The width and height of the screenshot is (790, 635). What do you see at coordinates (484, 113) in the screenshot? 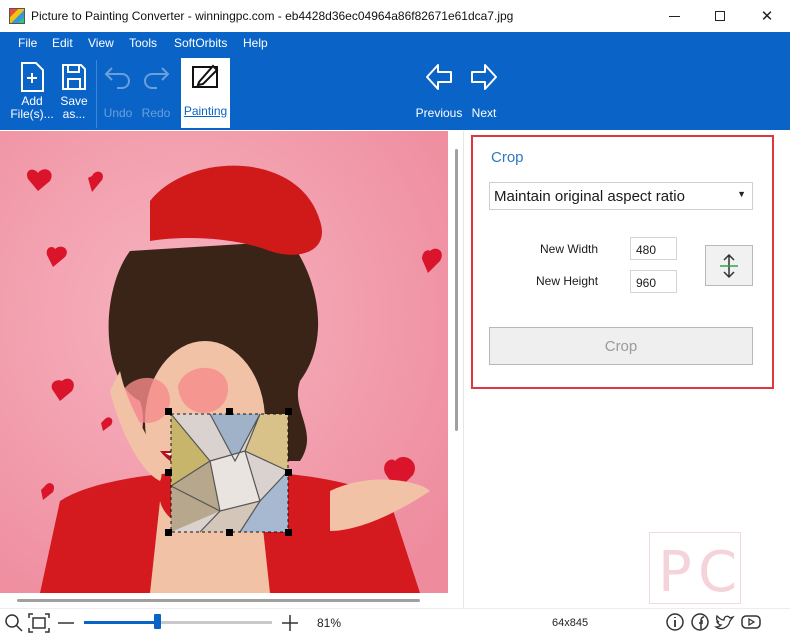
I see `next-label: Next` at bounding box center [484, 113].